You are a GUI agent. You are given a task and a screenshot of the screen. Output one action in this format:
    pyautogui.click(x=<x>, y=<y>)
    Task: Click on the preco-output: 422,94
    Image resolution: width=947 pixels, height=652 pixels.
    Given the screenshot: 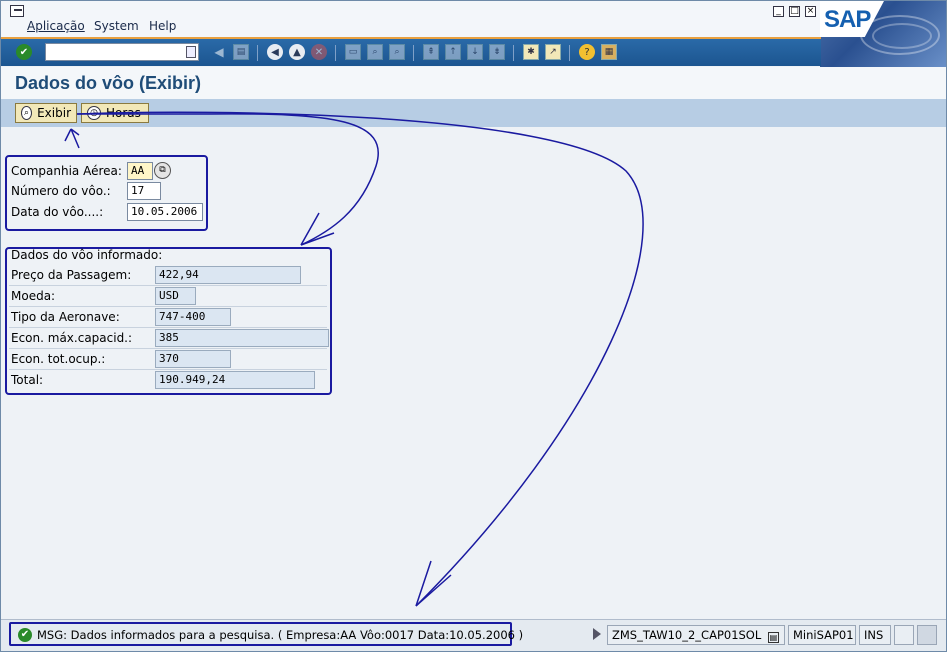 What is the action you would take?
    pyautogui.click(x=228, y=275)
    